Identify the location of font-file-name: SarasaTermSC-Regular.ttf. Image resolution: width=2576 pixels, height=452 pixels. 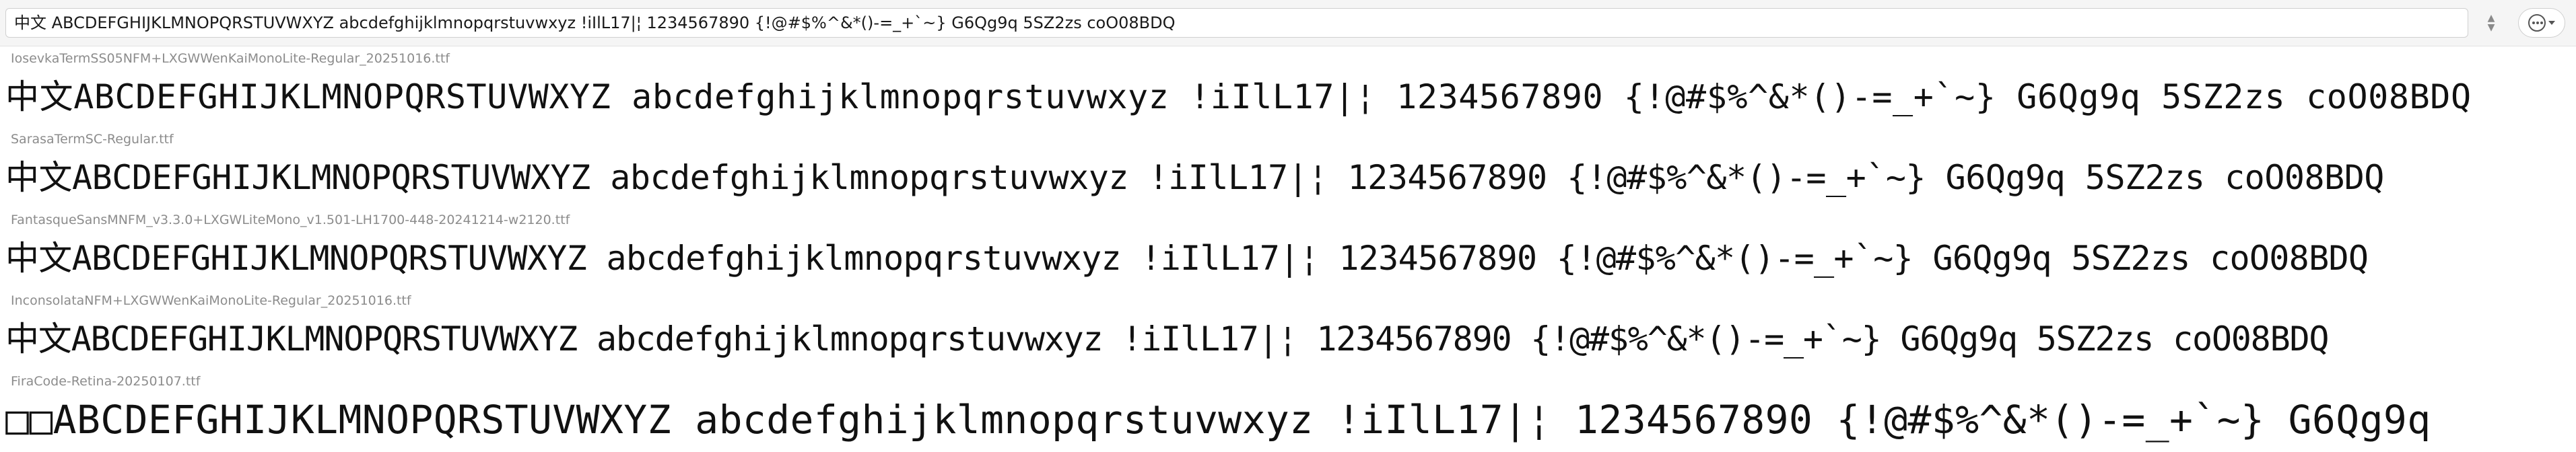
(92, 140).